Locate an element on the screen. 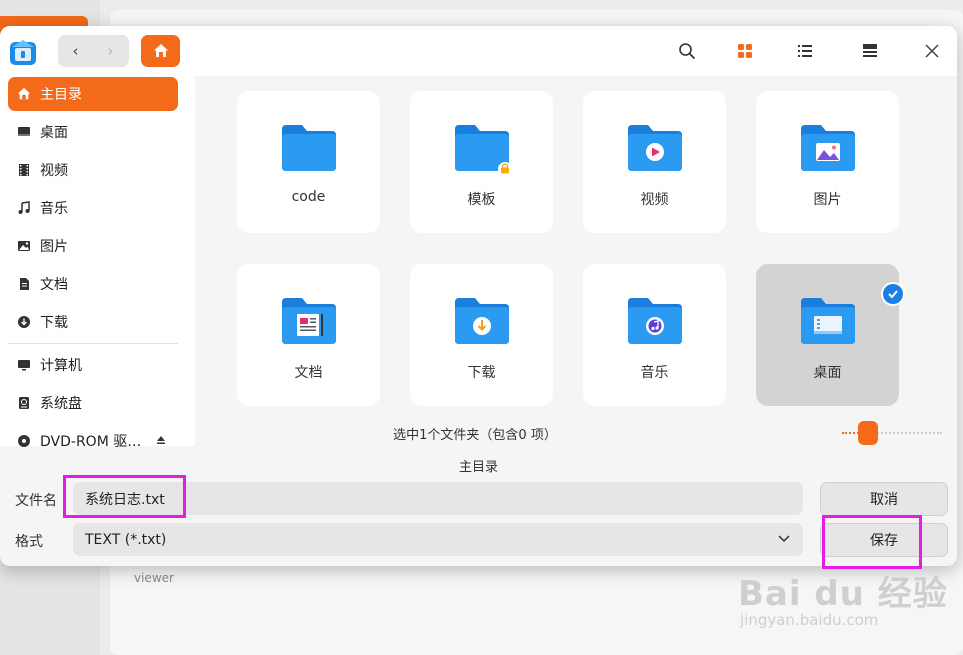 The width and height of the screenshot is (963, 655). format-select-value: TEXT (*.txt) is located at coordinates (126, 539).